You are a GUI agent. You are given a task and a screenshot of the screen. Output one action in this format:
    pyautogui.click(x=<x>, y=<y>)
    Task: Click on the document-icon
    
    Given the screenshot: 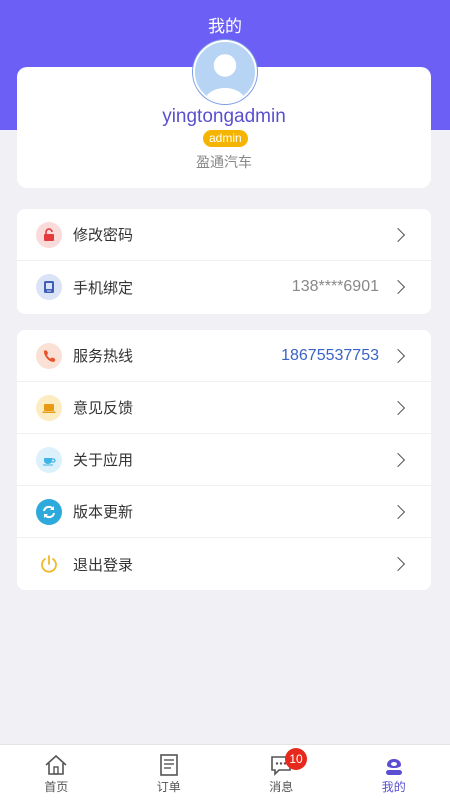 What is the action you would take?
    pyautogui.click(x=168, y=765)
    